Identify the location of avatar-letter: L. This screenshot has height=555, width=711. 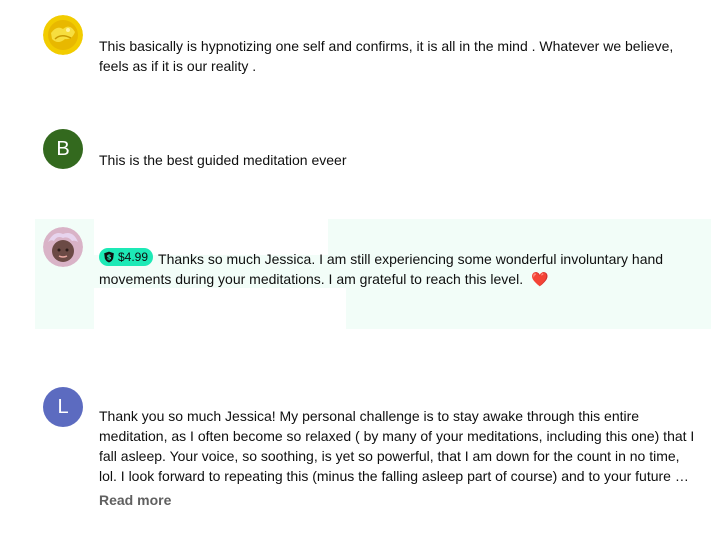
(63, 407).